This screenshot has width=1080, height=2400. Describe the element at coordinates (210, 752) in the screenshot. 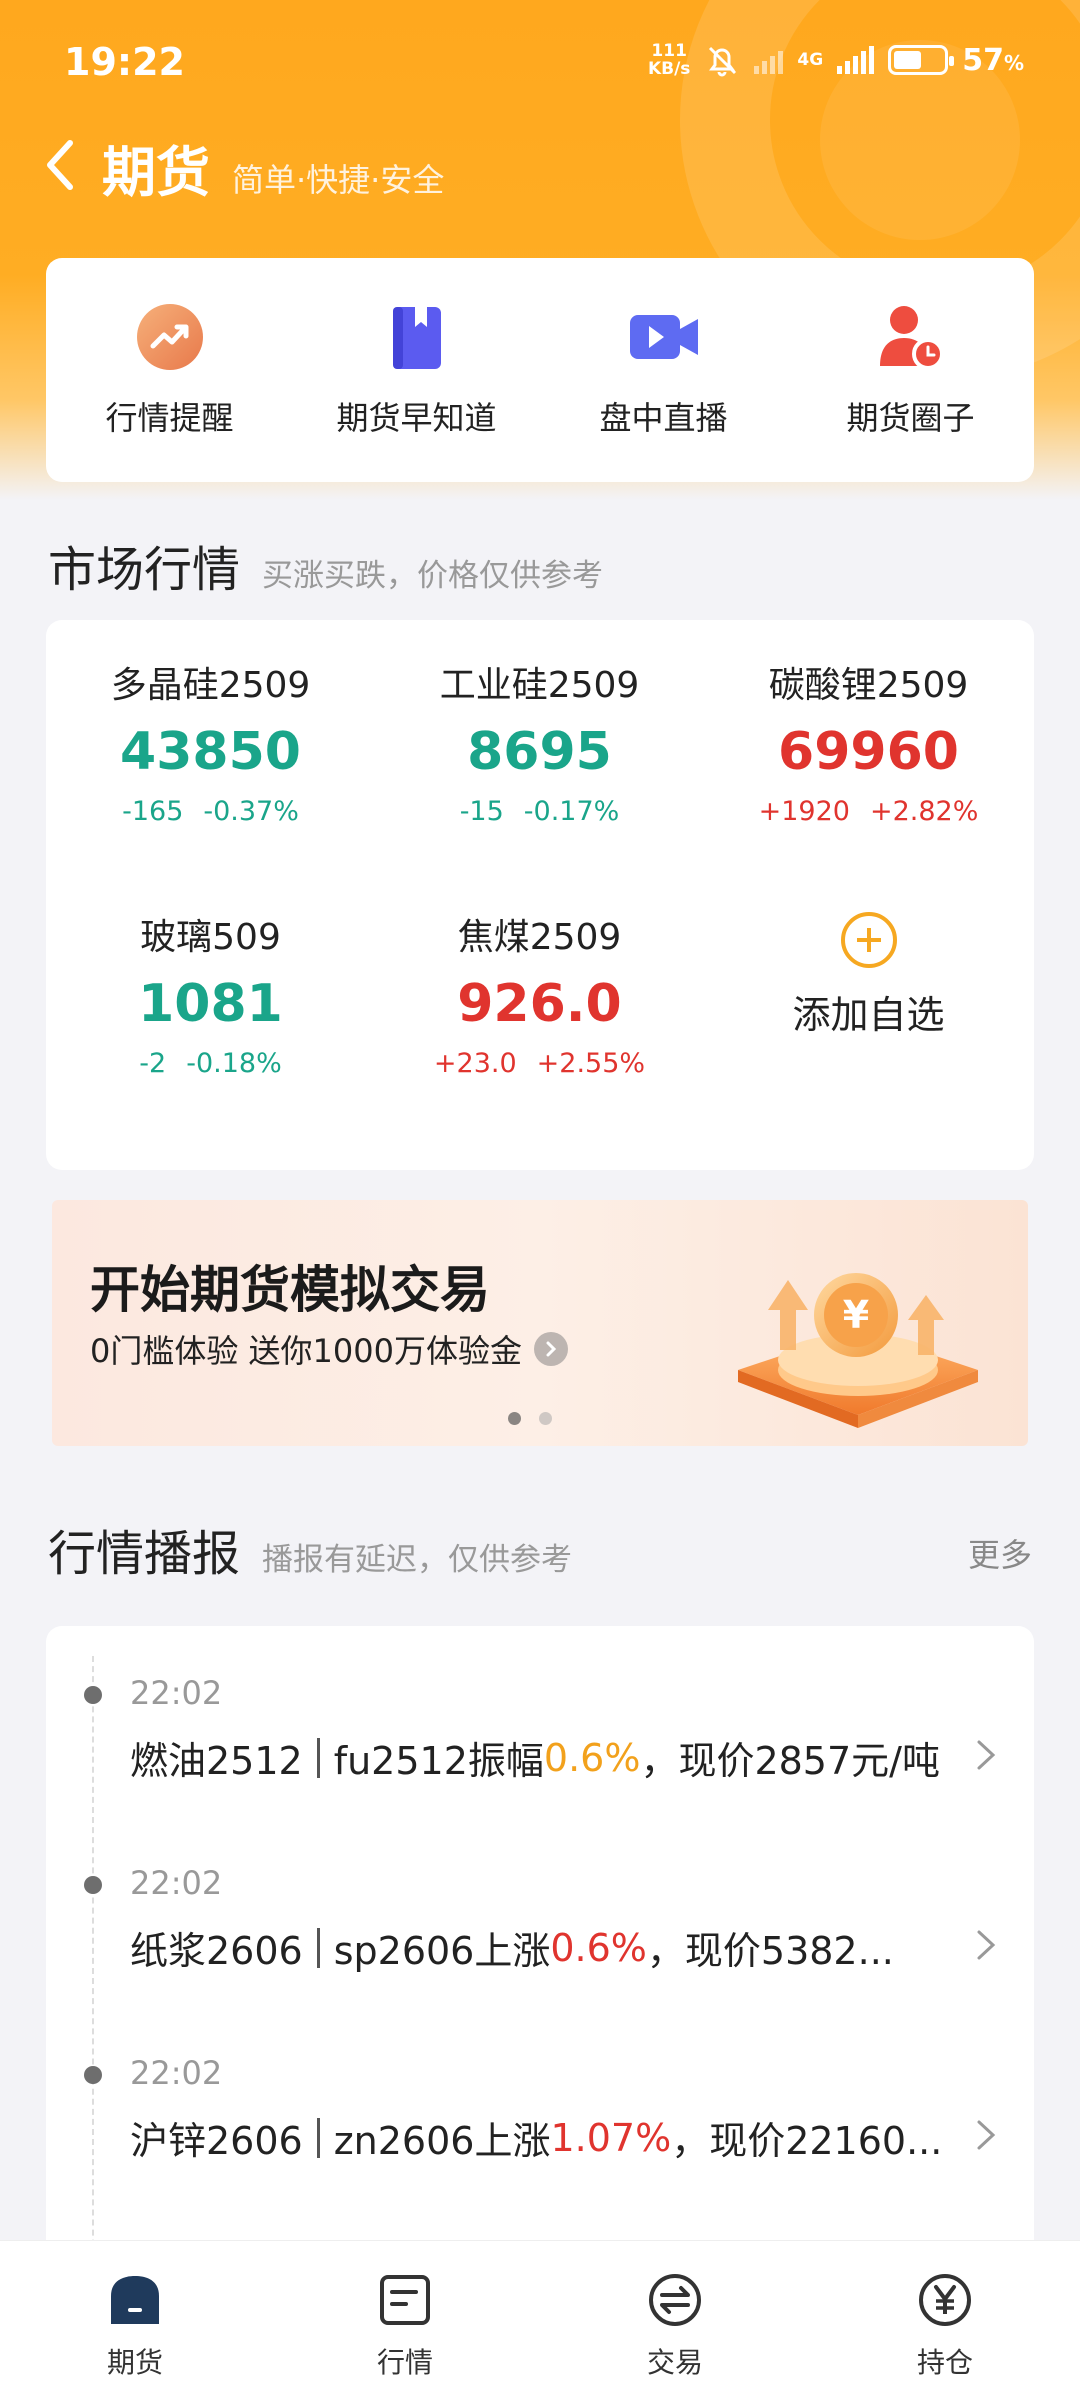

I see `quote-price: 43850` at that location.